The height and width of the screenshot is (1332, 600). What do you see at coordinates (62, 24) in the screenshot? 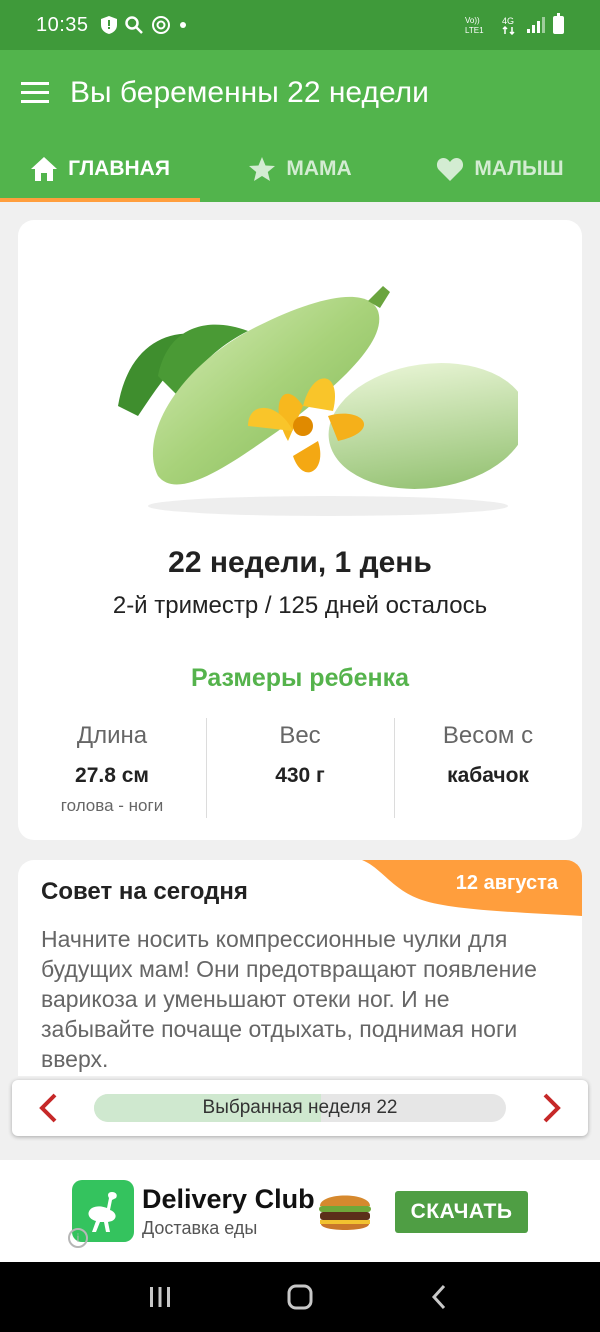
I see `status-time: 10:35` at bounding box center [62, 24].